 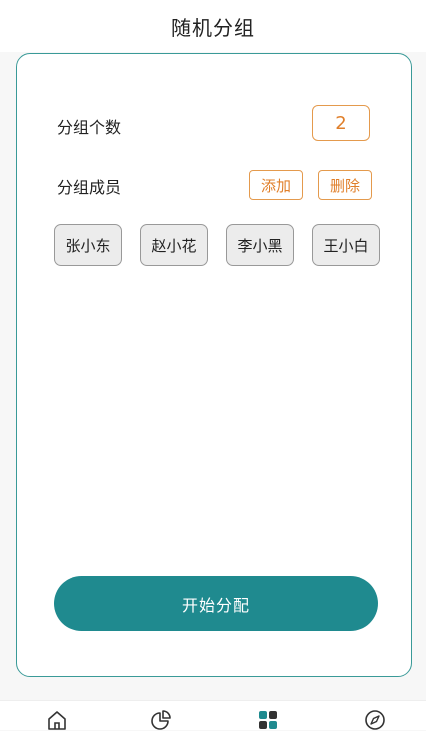 I want to click on group-members-label: 分组成员, so click(x=89, y=187).